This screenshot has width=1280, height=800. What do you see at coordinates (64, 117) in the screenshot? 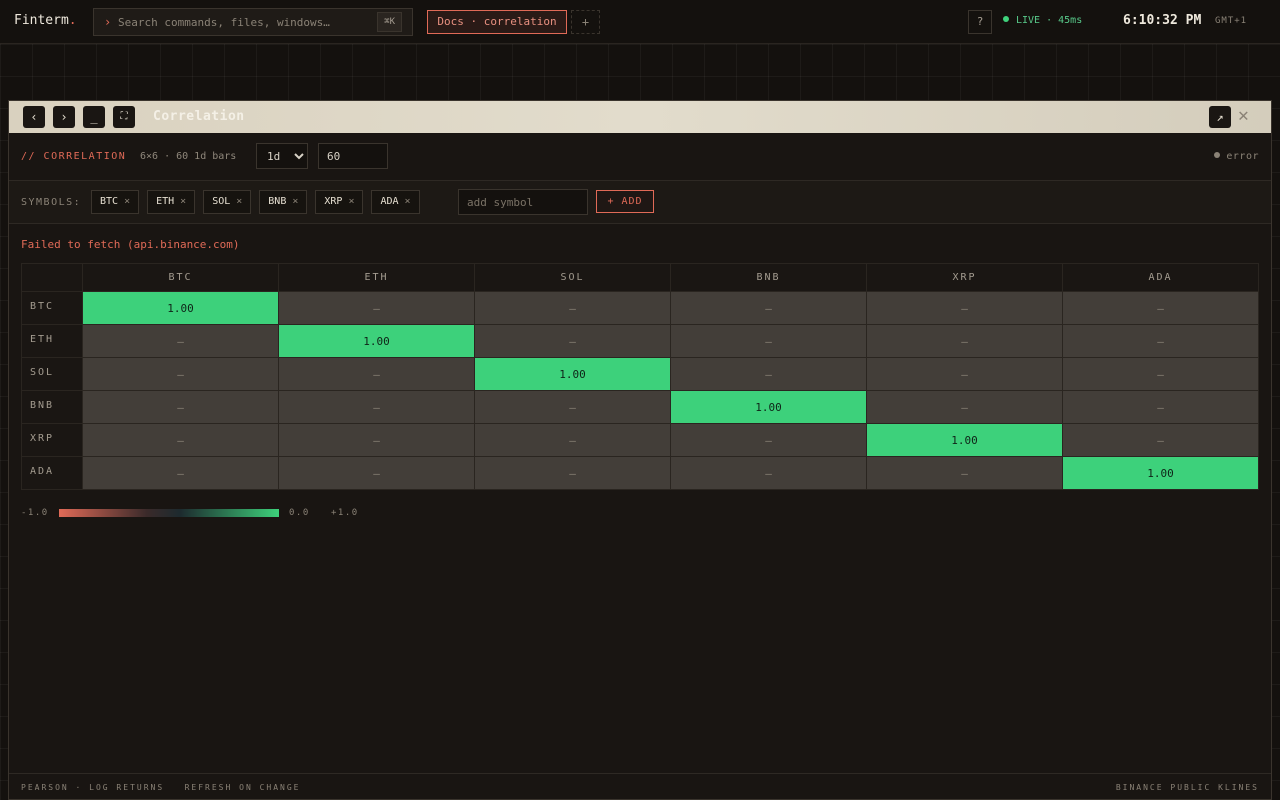
I see `forward-button: ›` at bounding box center [64, 117].